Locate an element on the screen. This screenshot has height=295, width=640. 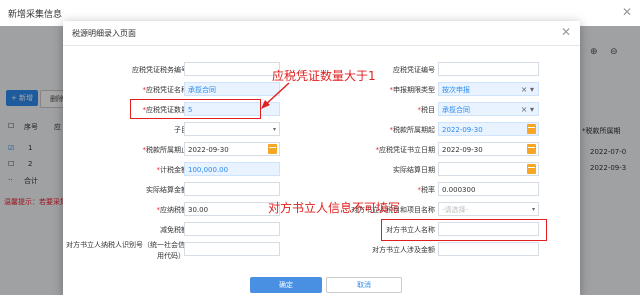
dialog-header: 税源明细录入页面 ✕ is located at coordinates (321, 33).